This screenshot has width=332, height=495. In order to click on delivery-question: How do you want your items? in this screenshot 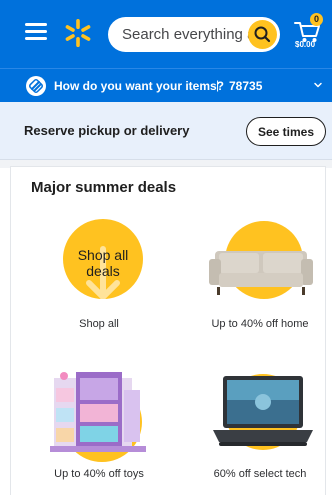, I will do `click(139, 86)`.